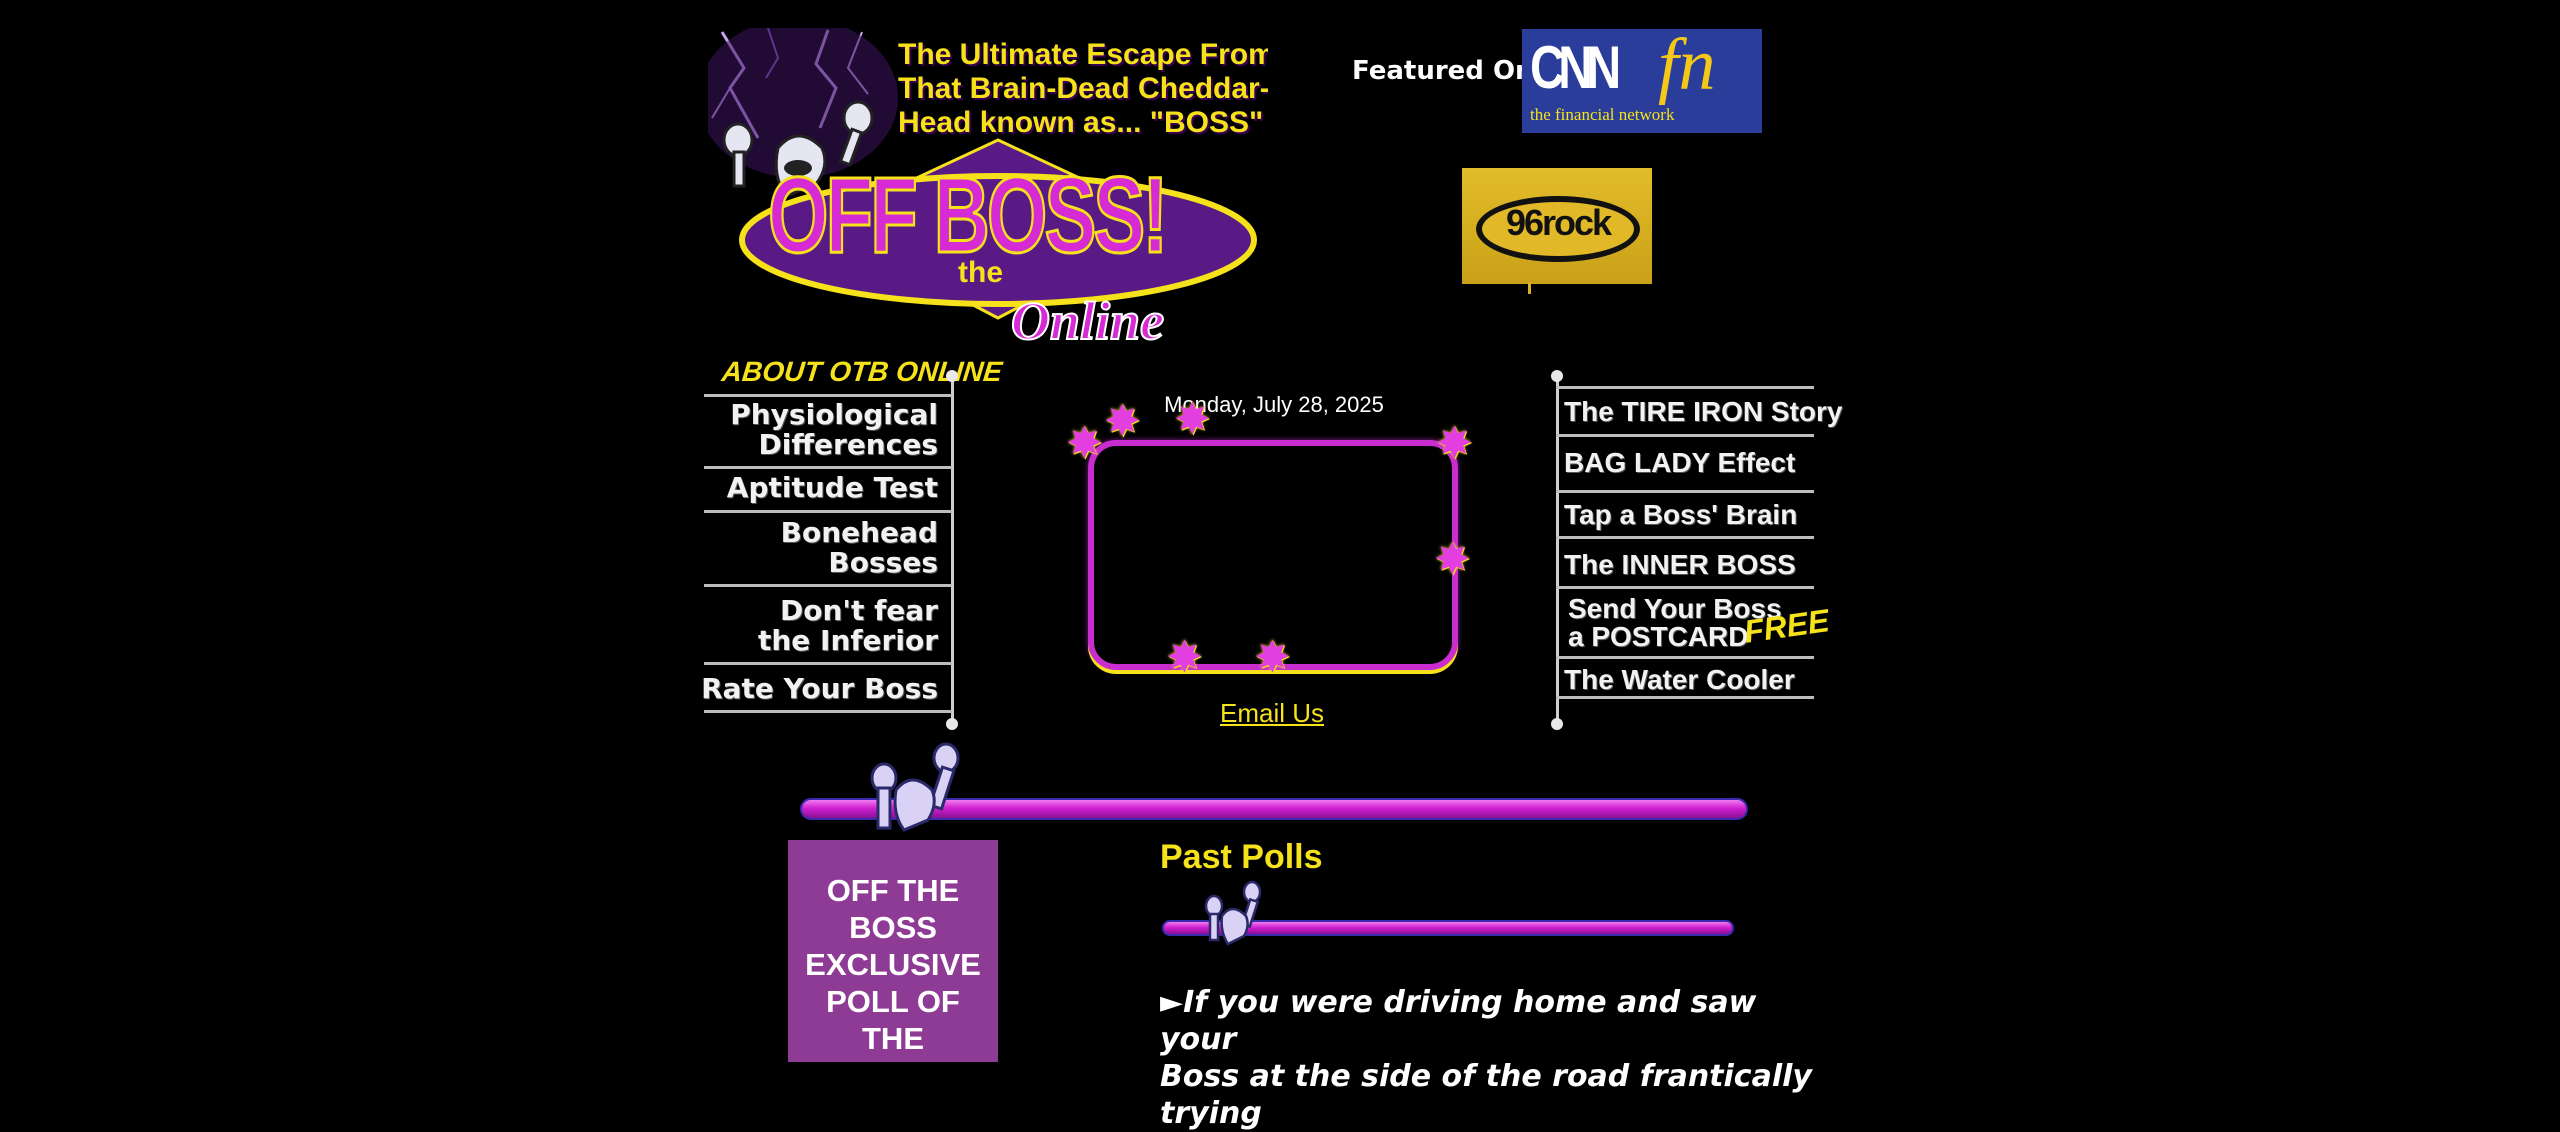  Describe the element at coordinates (893, 1038) in the screenshot. I see `poll-heading-line: THE` at that location.